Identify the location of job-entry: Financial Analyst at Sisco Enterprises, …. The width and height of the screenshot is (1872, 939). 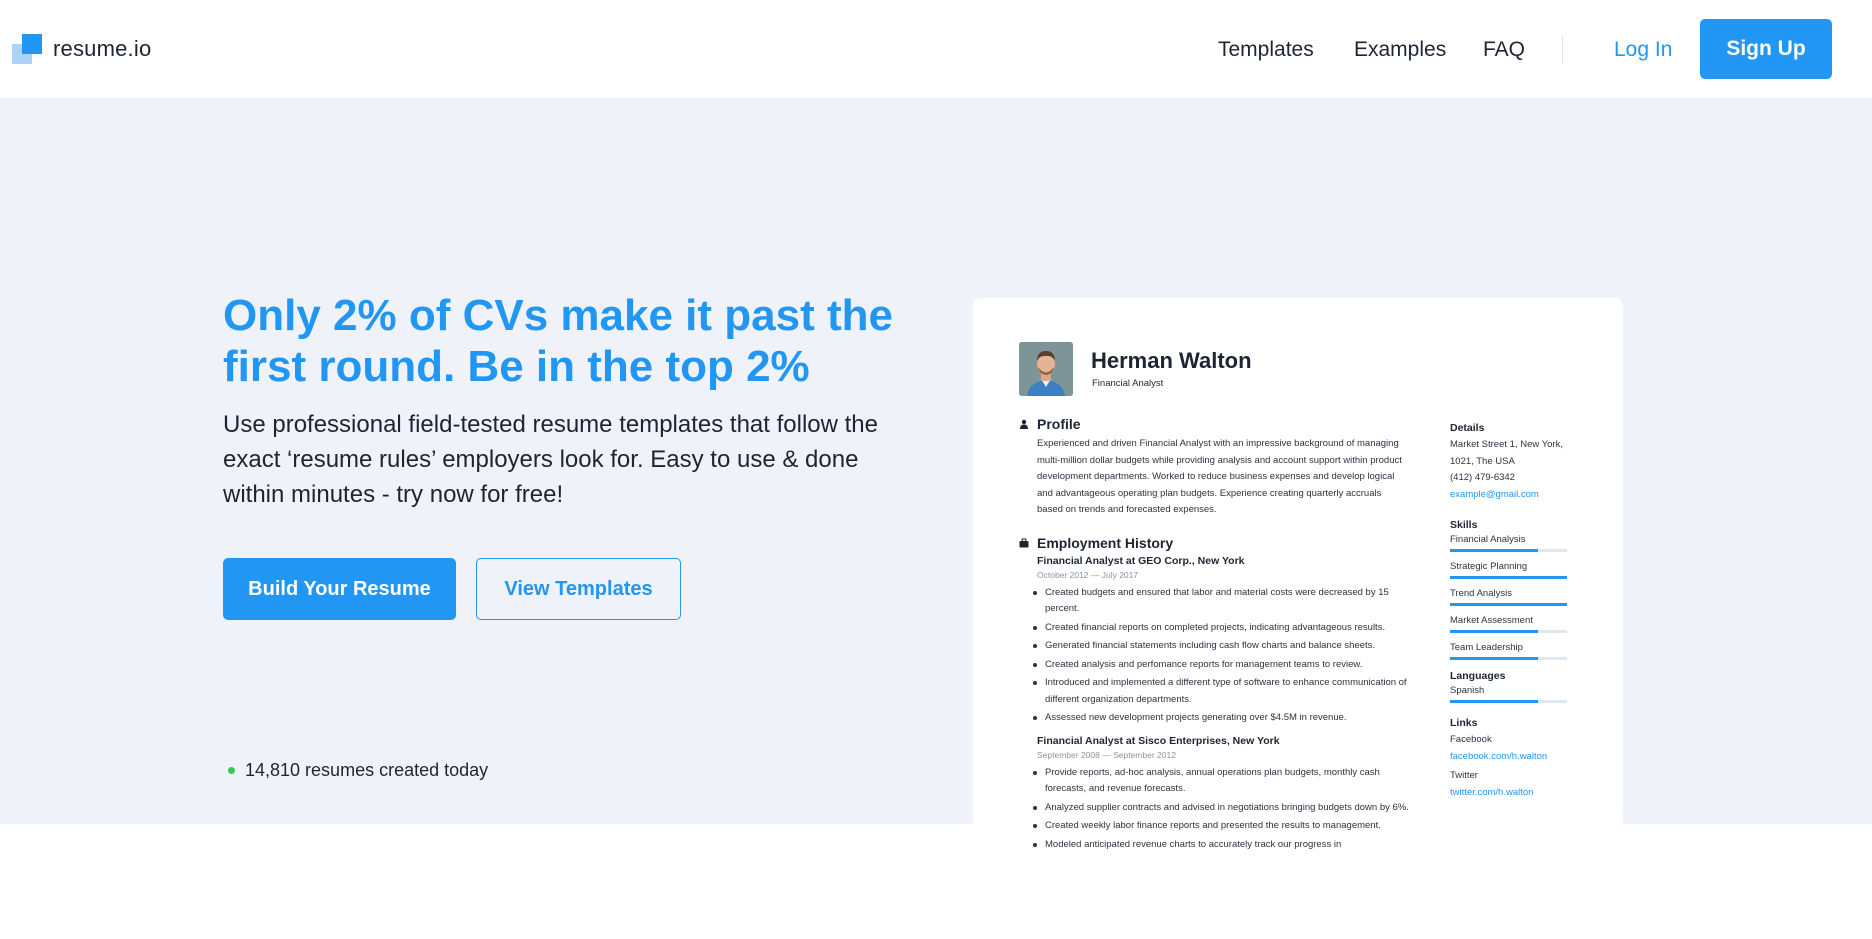
(1223, 747).